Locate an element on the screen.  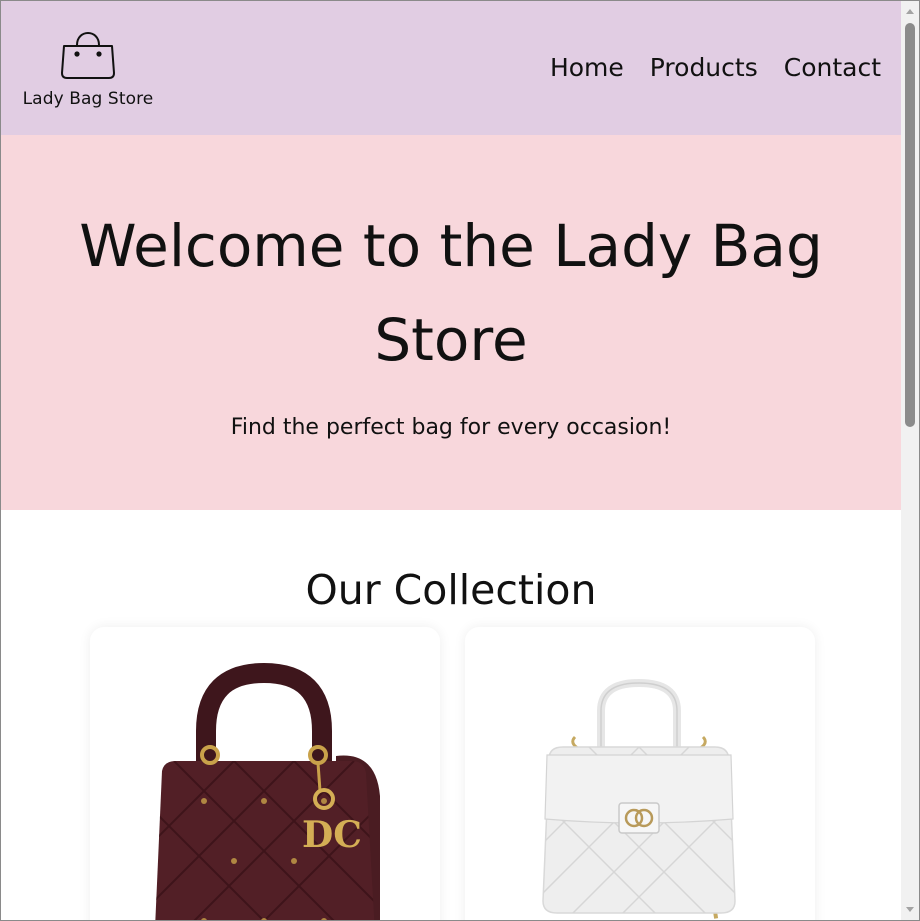
handbag-icon is located at coordinates (88, 55).